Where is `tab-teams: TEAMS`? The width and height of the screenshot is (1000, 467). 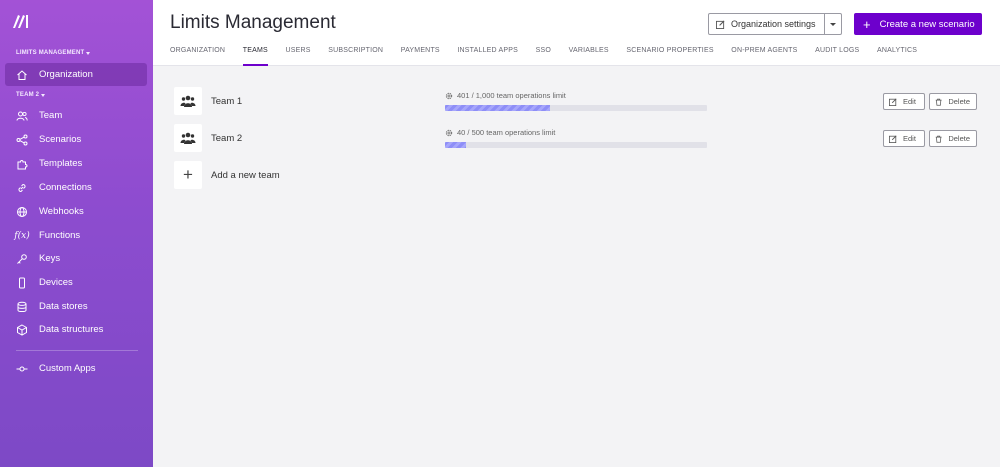
tab-teams: TEAMS is located at coordinates (255, 56).